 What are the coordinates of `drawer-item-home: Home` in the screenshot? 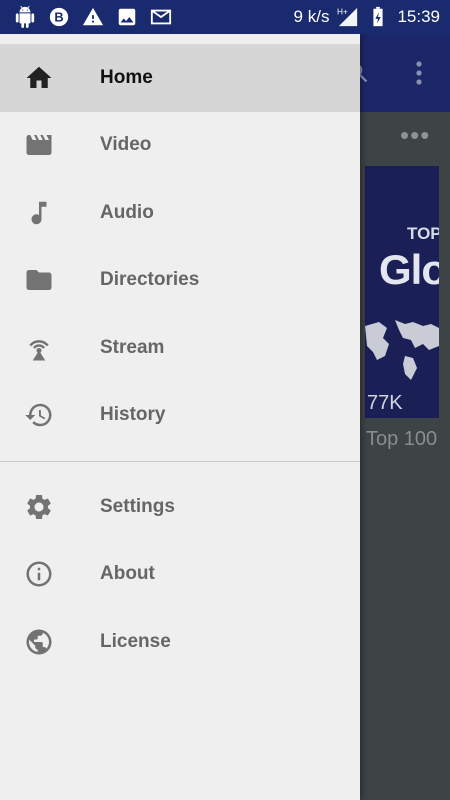 It's located at (180, 78).